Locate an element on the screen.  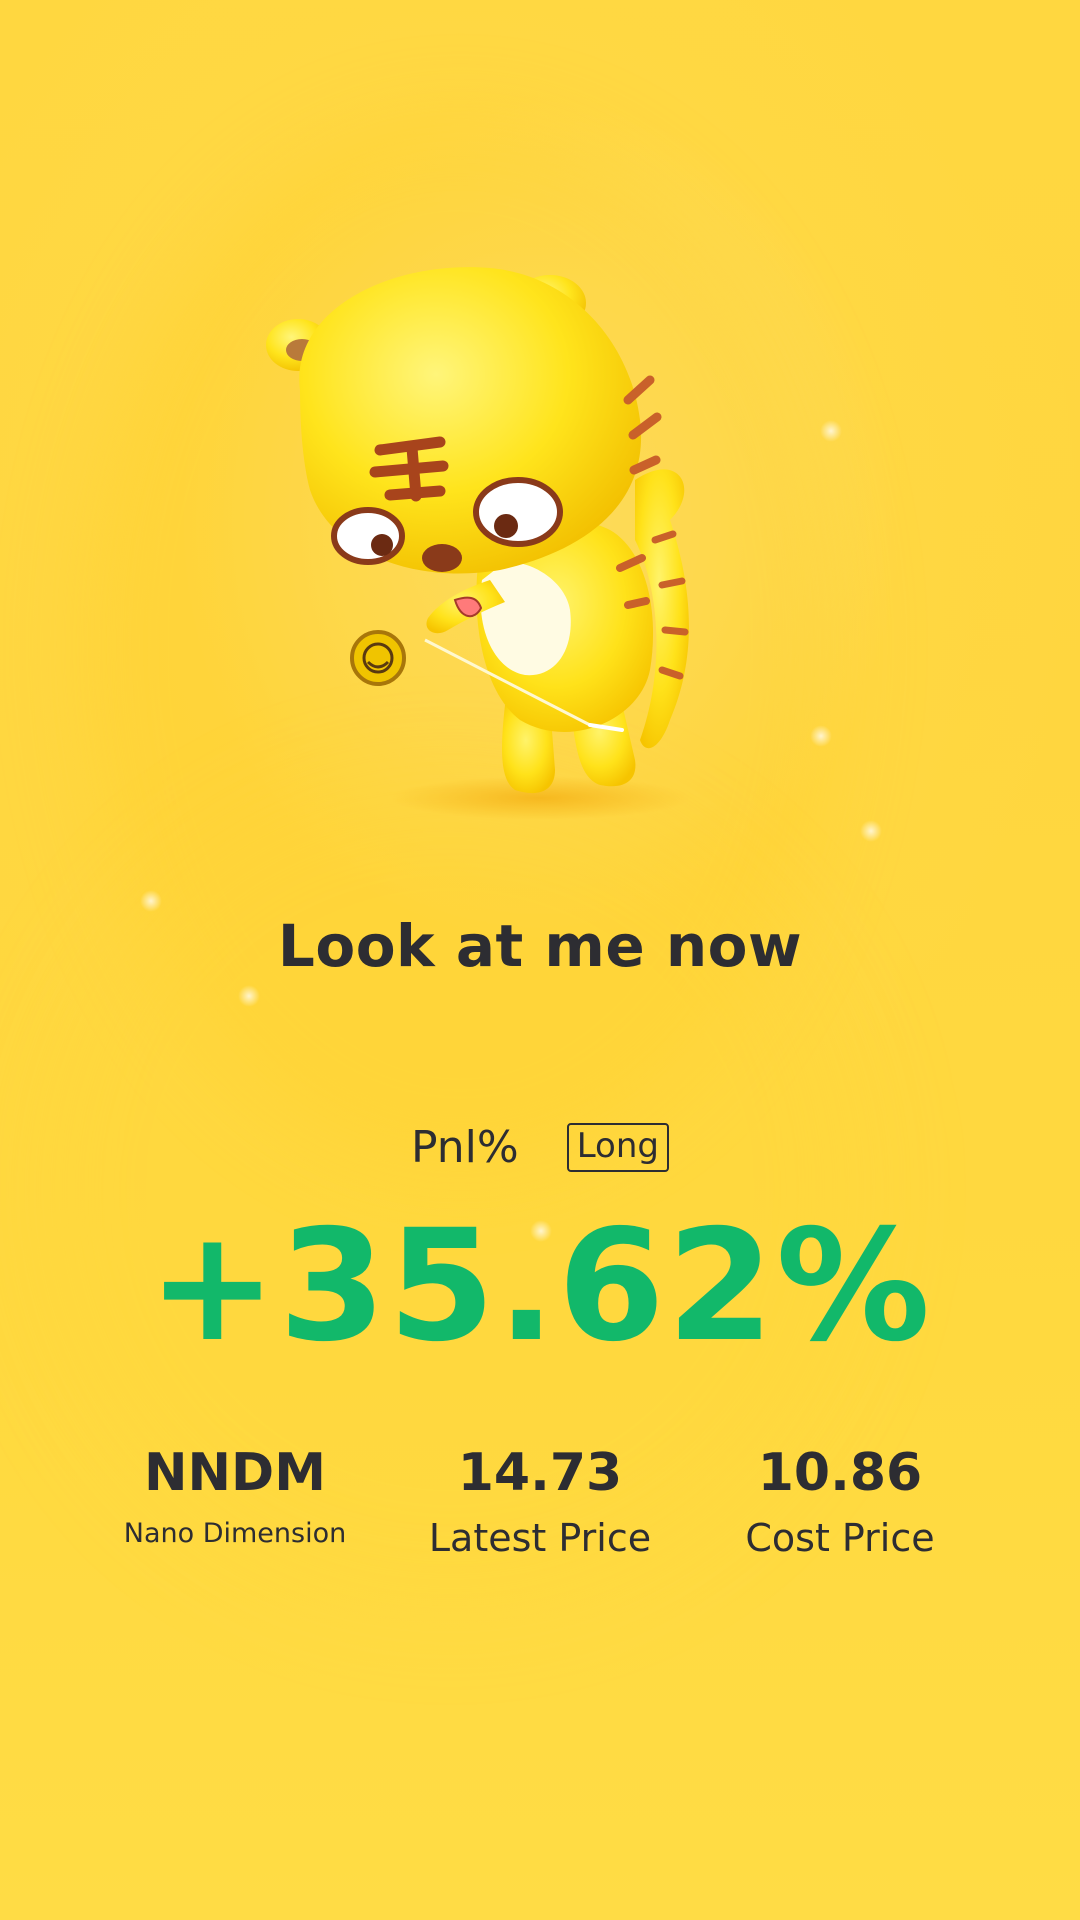
latest-price-value: 14.73 is located at coordinates (540, 1473).